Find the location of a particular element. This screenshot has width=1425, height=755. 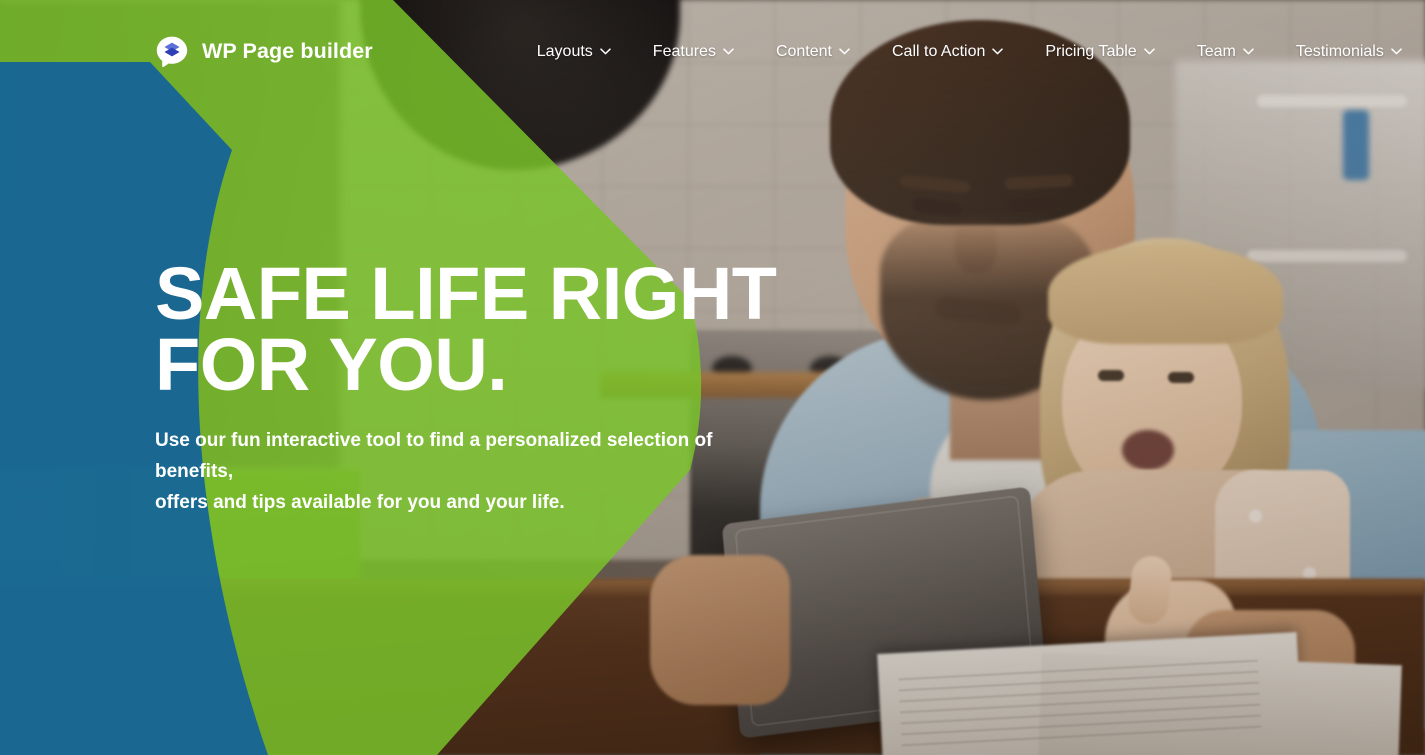

nav-item-call-to-action: Call to Action is located at coordinates (947, 52).